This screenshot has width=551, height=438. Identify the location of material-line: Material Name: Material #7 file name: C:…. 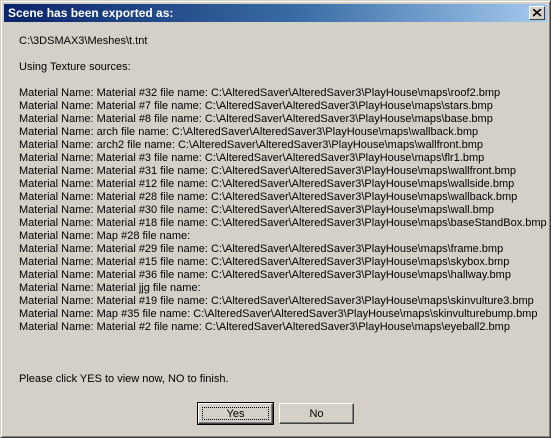
(256, 106).